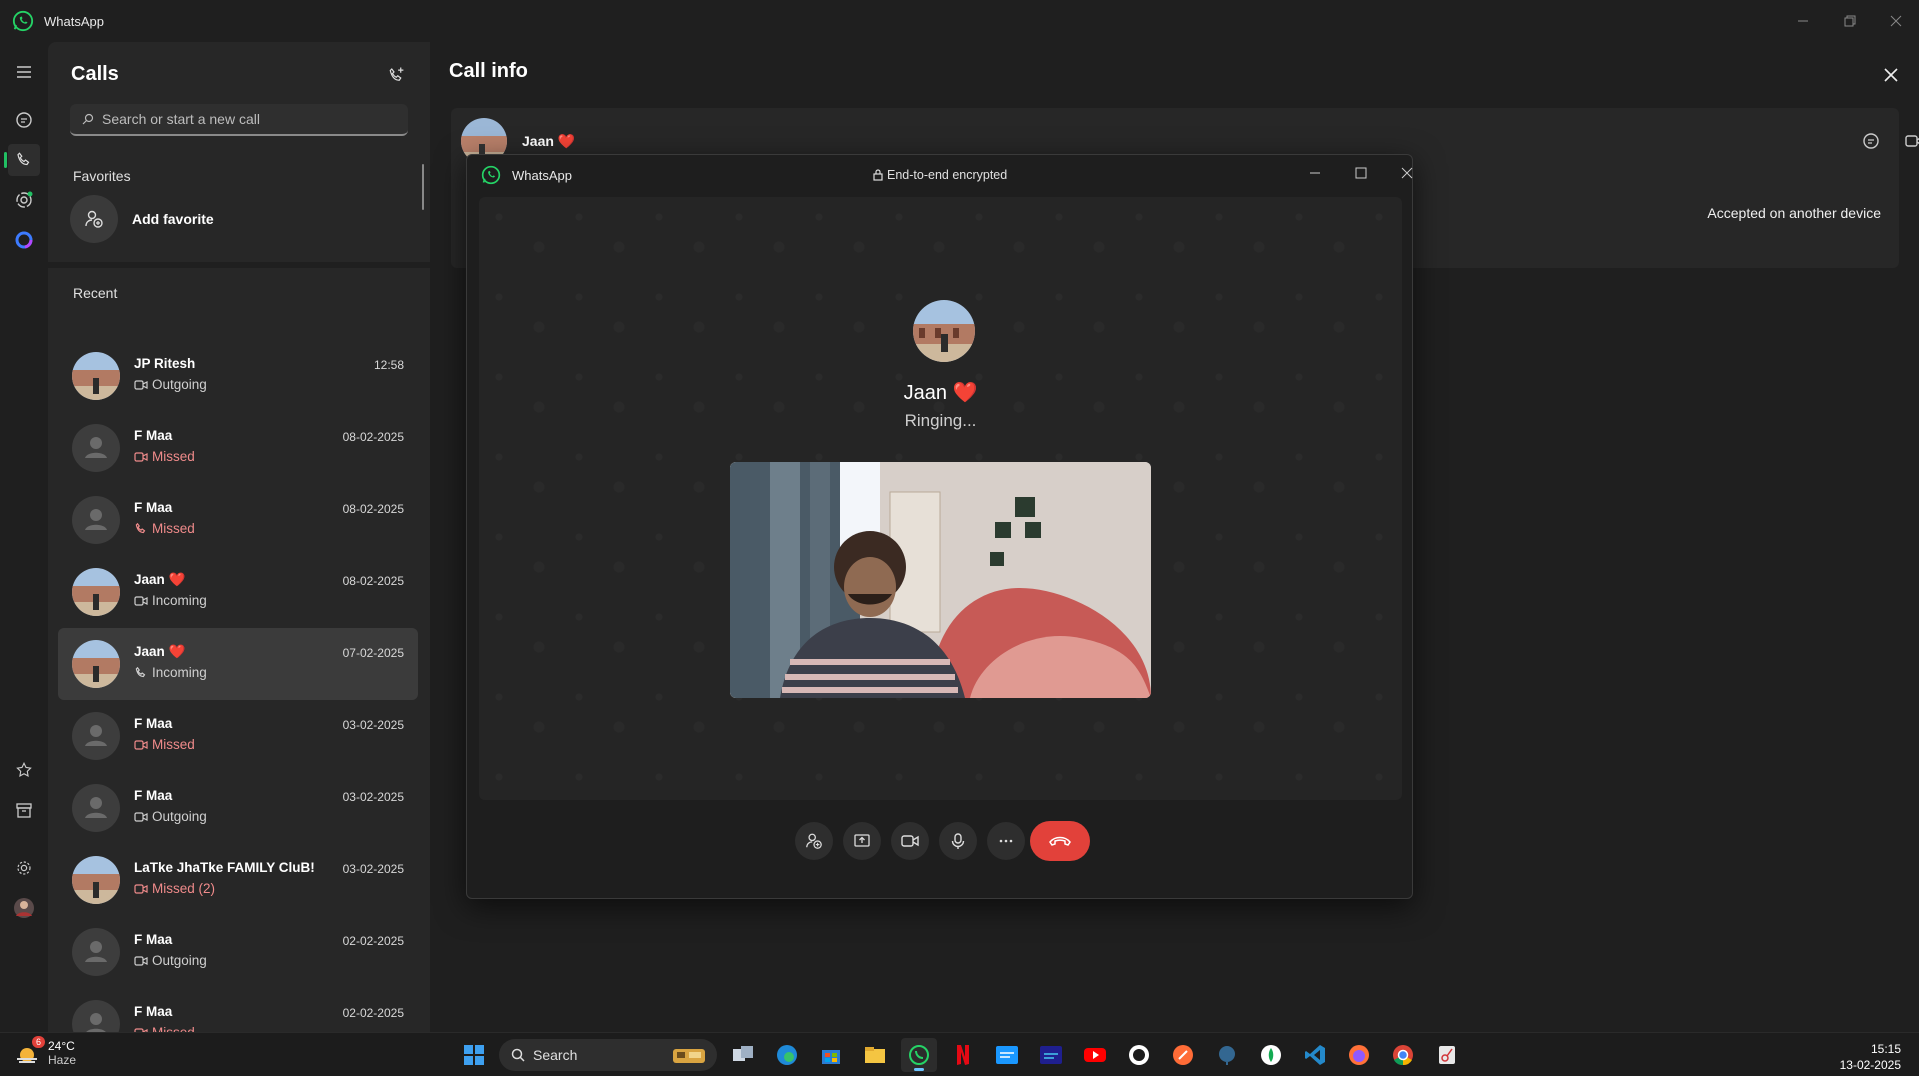 The height and width of the screenshot is (1076, 1919). What do you see at coordinates (238, 219) in the screenshot?
I see `add-favorite-button: Add favorite` at bounding box center [238, 219].